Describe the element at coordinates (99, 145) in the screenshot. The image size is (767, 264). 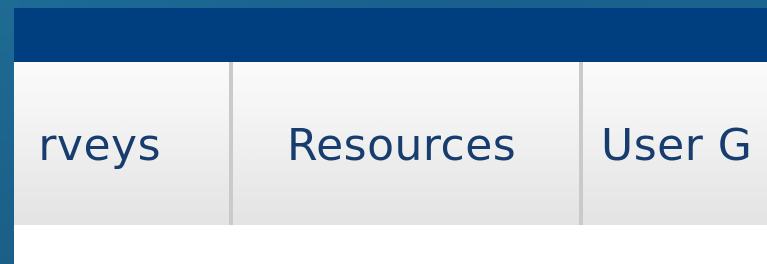
I see `tab-label: rveys` at that location.